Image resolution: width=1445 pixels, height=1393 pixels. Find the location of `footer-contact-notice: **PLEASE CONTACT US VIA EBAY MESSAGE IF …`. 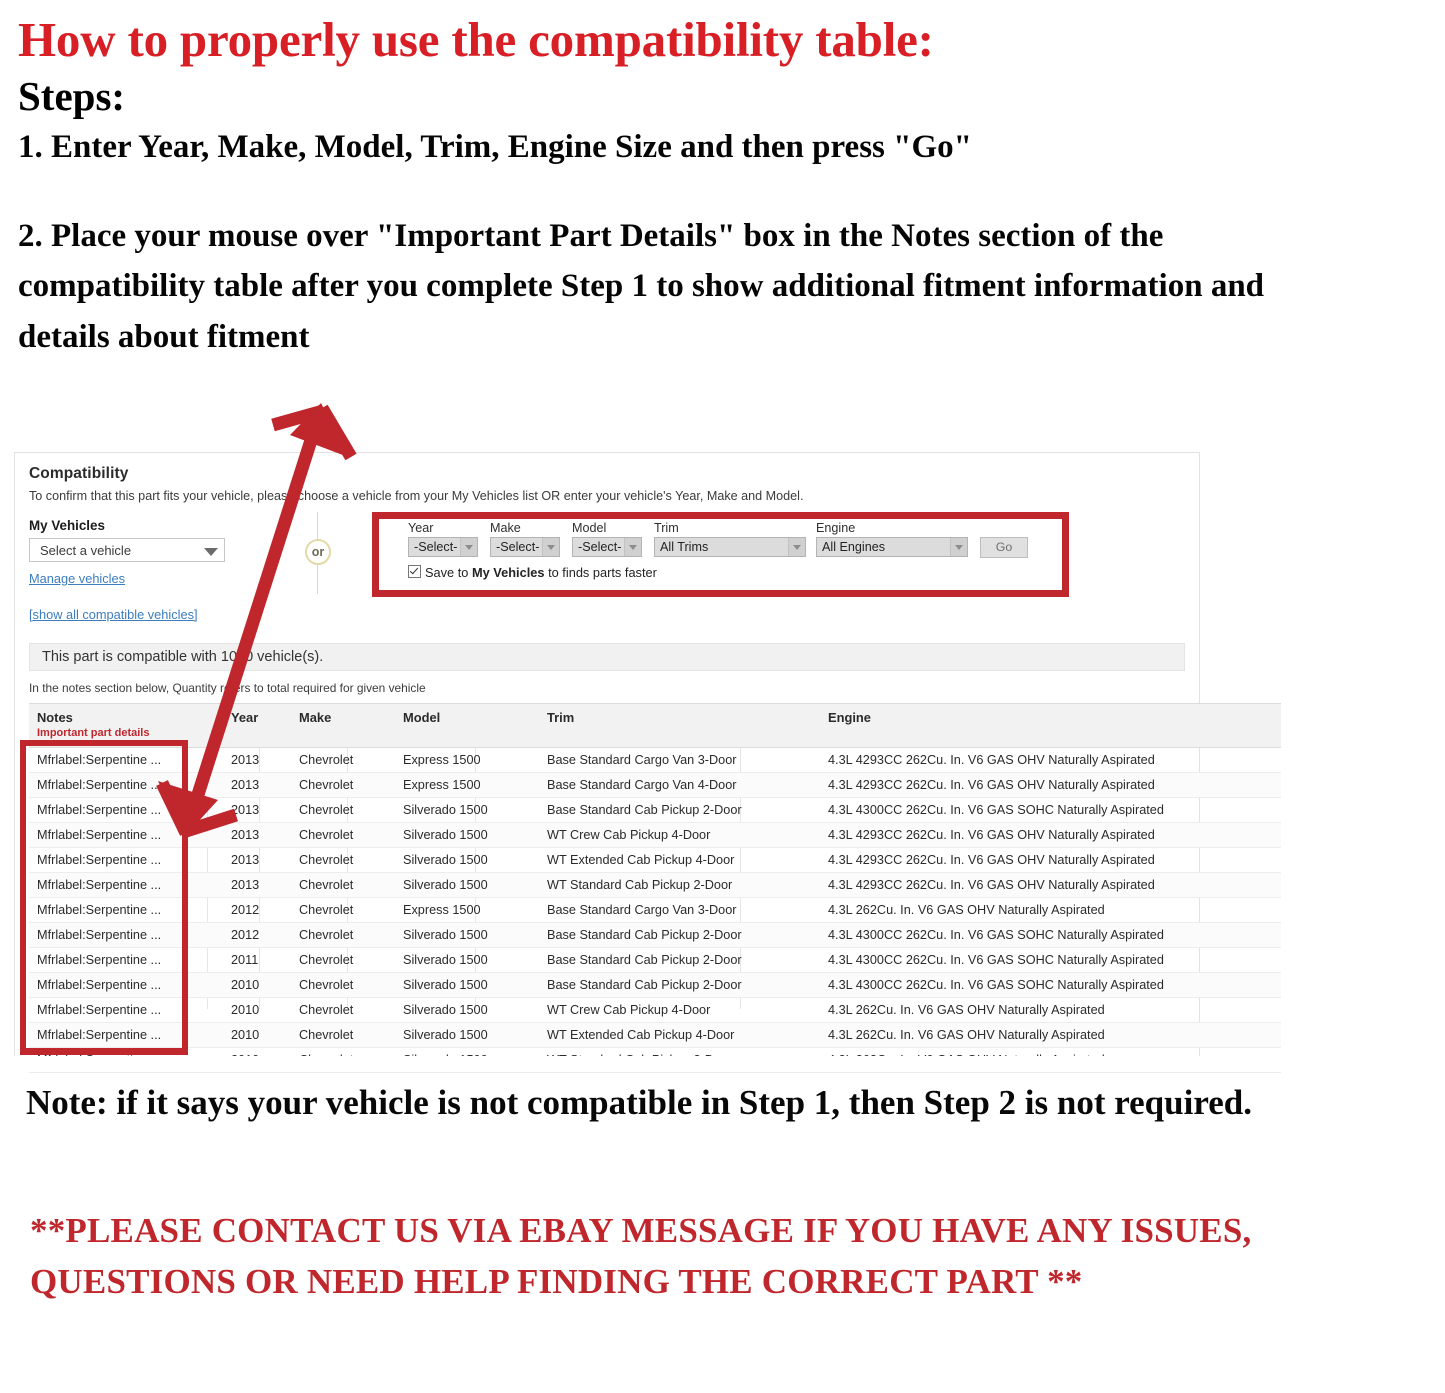

footer-contact-notice: **PLEASE CONTACT US VIA EBAY MESSAGE IF … is located at coordinates (641, 1256).